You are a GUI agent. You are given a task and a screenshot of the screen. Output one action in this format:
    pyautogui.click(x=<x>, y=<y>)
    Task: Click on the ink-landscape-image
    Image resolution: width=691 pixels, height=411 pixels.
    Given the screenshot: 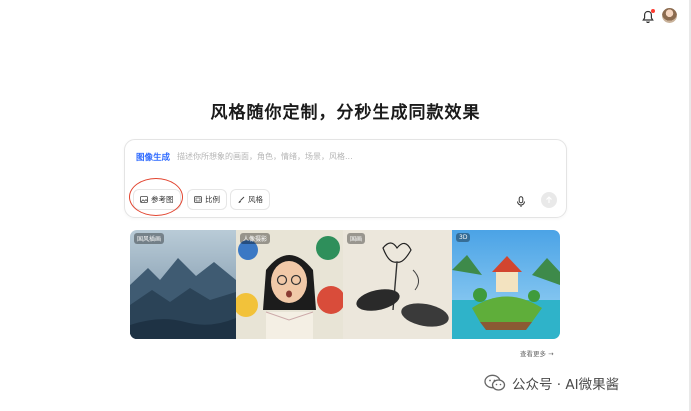 What is the action you would take?
    pyautogui.click(x=183, y=284)
    